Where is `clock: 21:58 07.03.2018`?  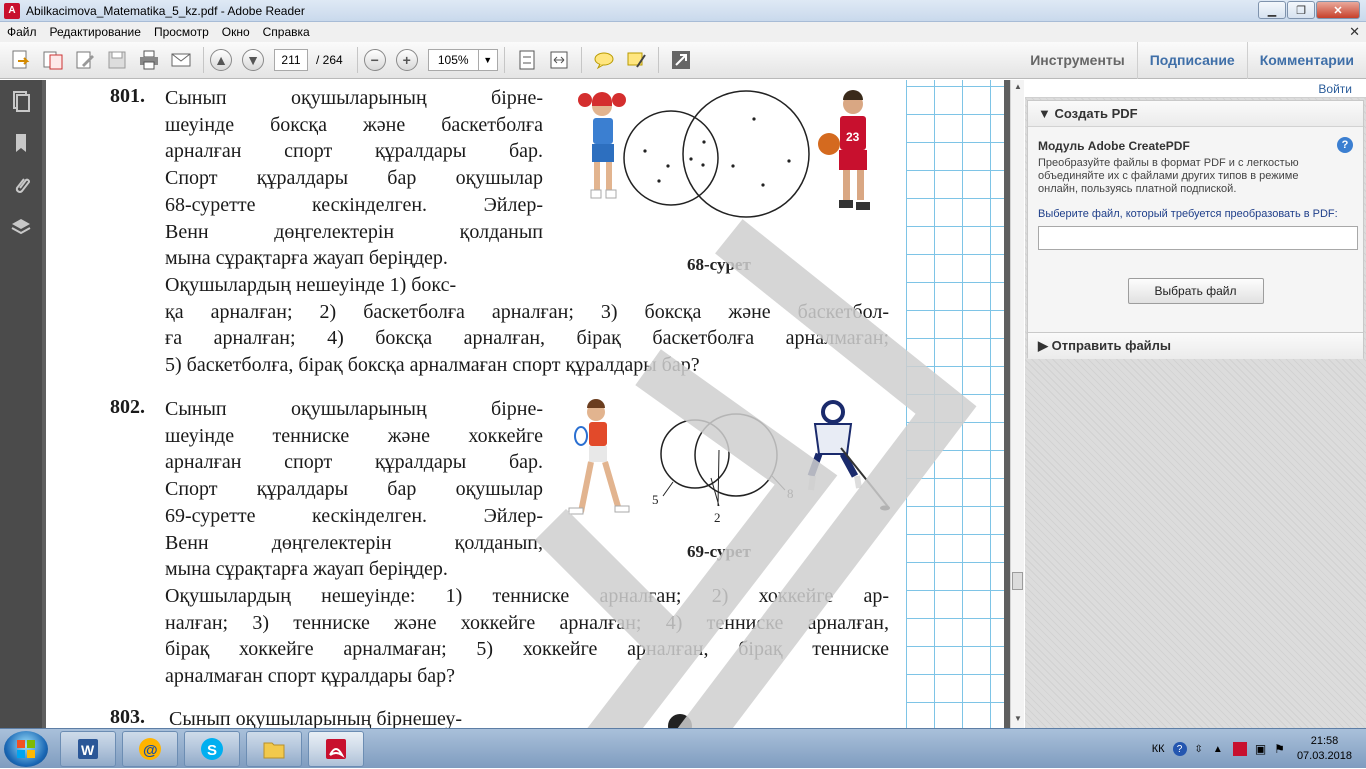 clock: 21:58 07.03.2018 is located at coordinates (1324, 749).